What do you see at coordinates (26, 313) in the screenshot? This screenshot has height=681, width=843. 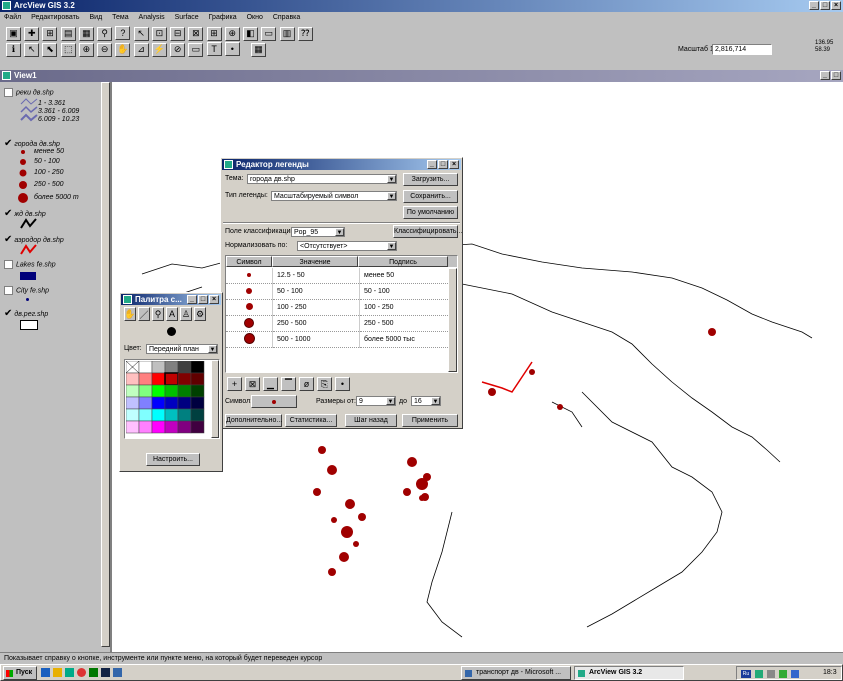 I see `toc-regions: ✔ дв.рег.shp` at bounding box center [26, 313].